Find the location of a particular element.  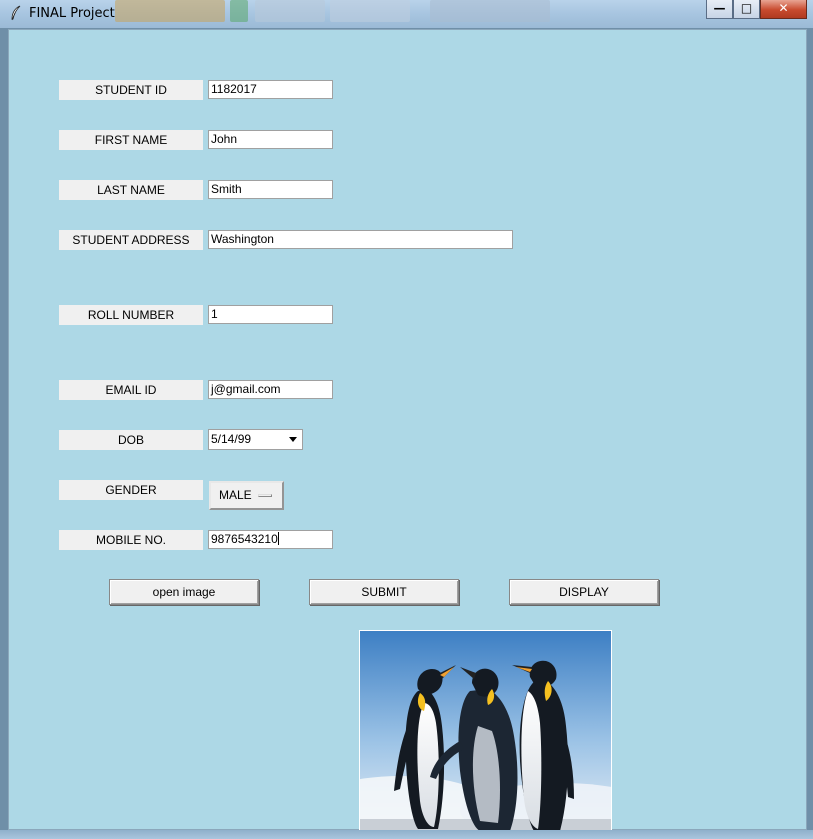

dropdown-arrow-icon is located at coordinates (293, 439).